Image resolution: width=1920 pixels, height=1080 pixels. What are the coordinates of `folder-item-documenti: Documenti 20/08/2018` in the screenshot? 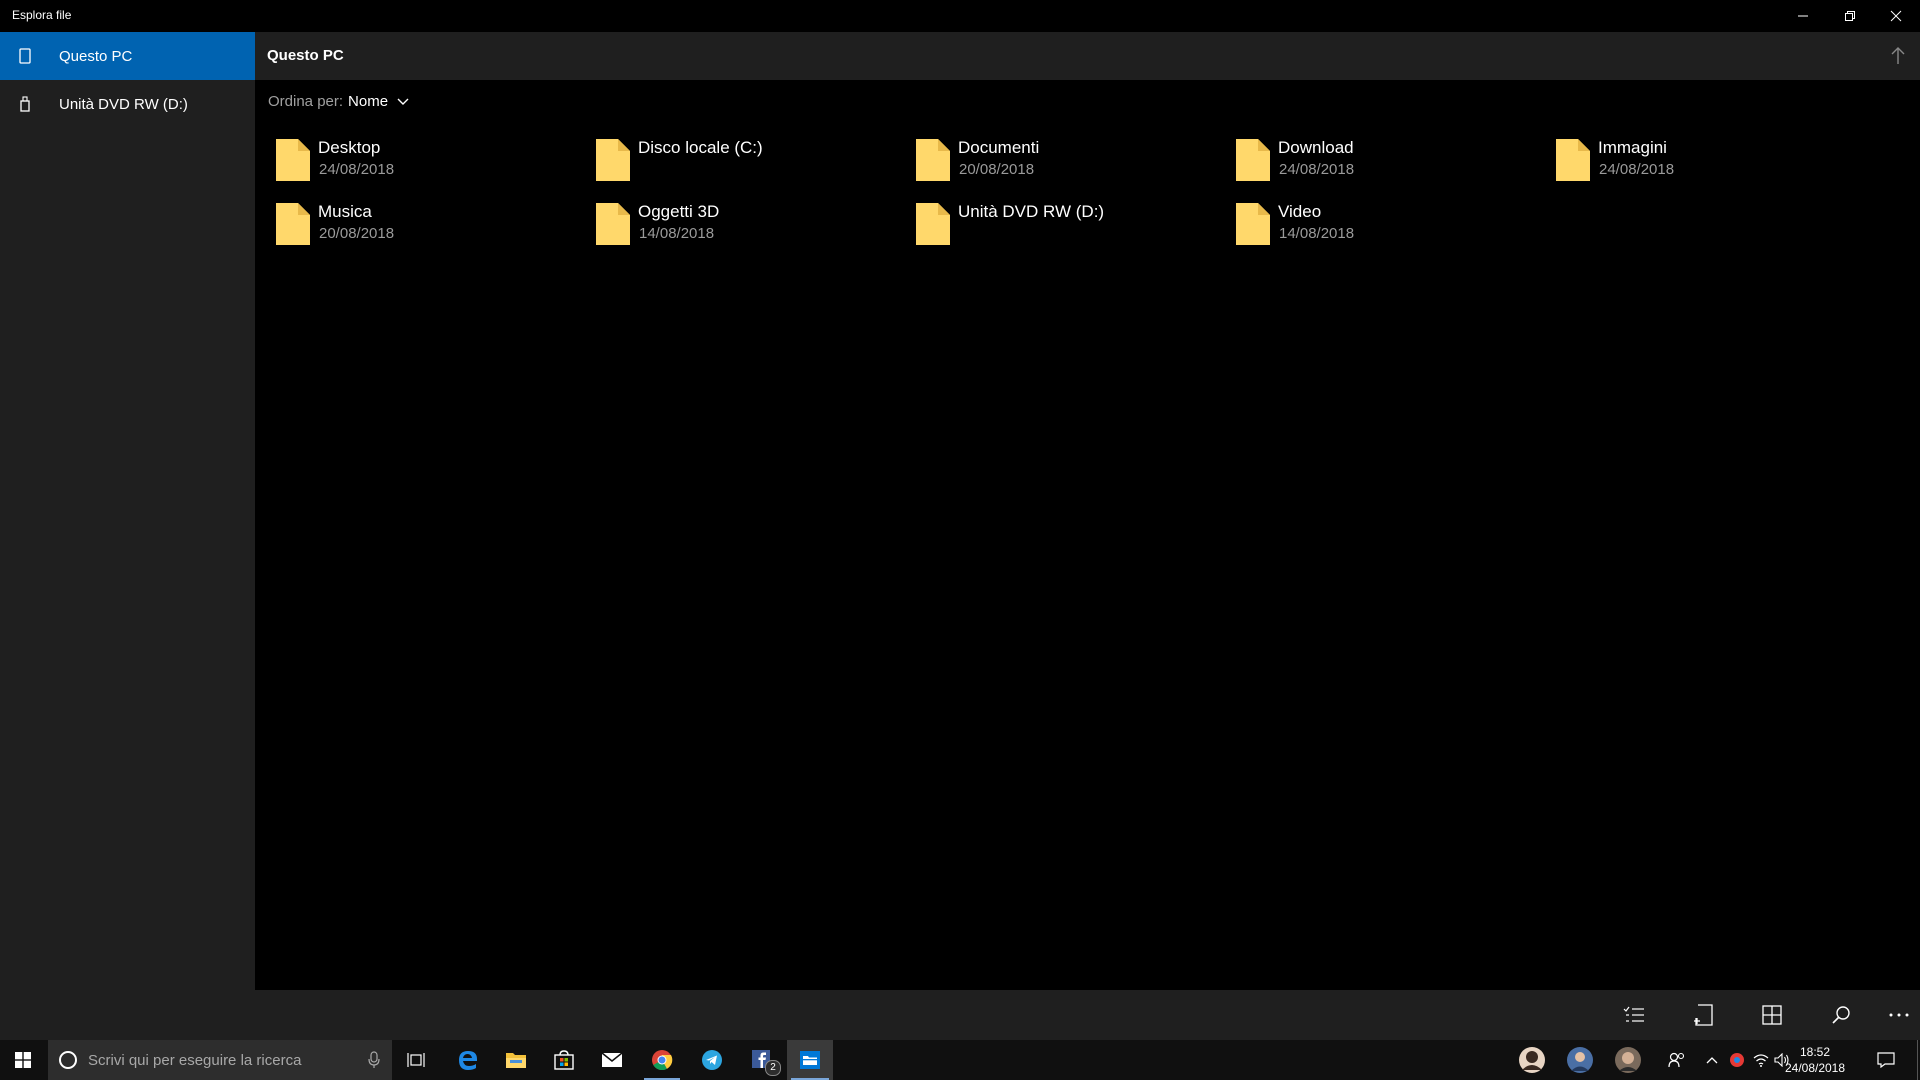 It's located at (1058, 162).